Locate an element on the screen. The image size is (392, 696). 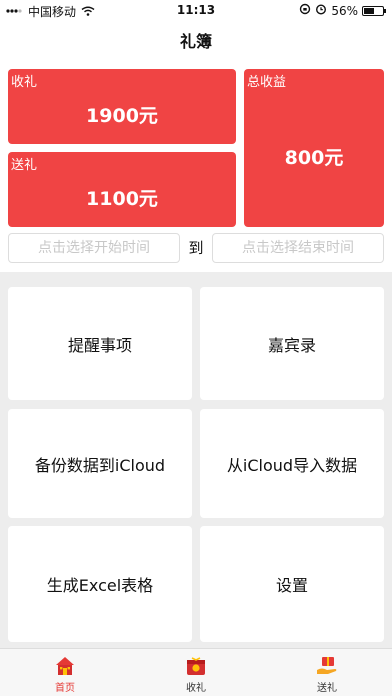
send-total-card: 送礼 1100元 is located at coordinates (122, 189).